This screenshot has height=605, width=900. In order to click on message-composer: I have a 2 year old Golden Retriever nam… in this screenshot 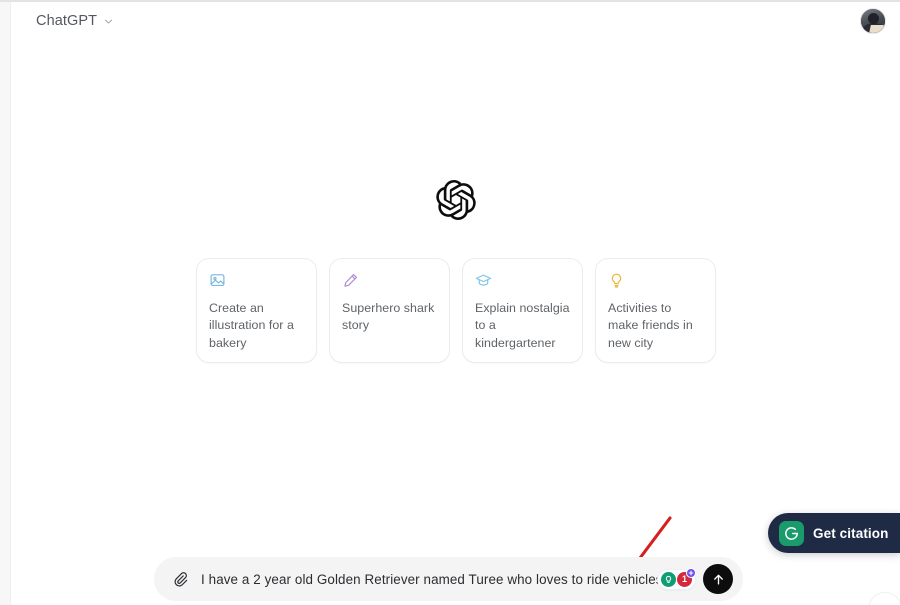, I will do `click(448, 579)`.